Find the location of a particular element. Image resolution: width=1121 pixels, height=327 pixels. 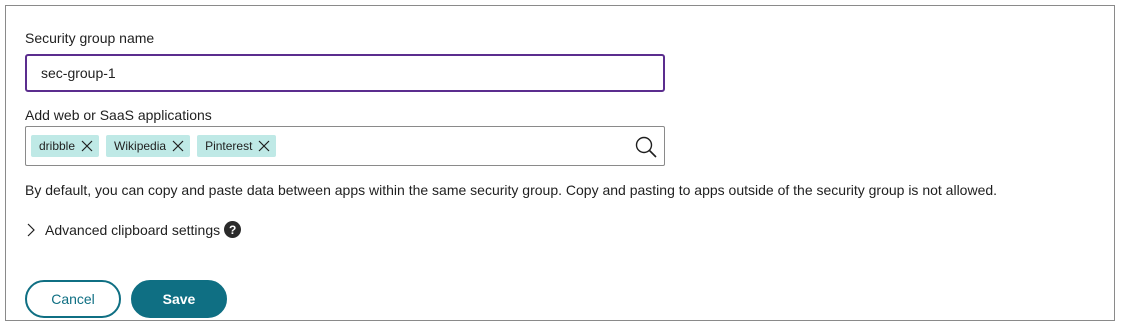

question-circle-icon: ? is located at coordinates (233, 229).